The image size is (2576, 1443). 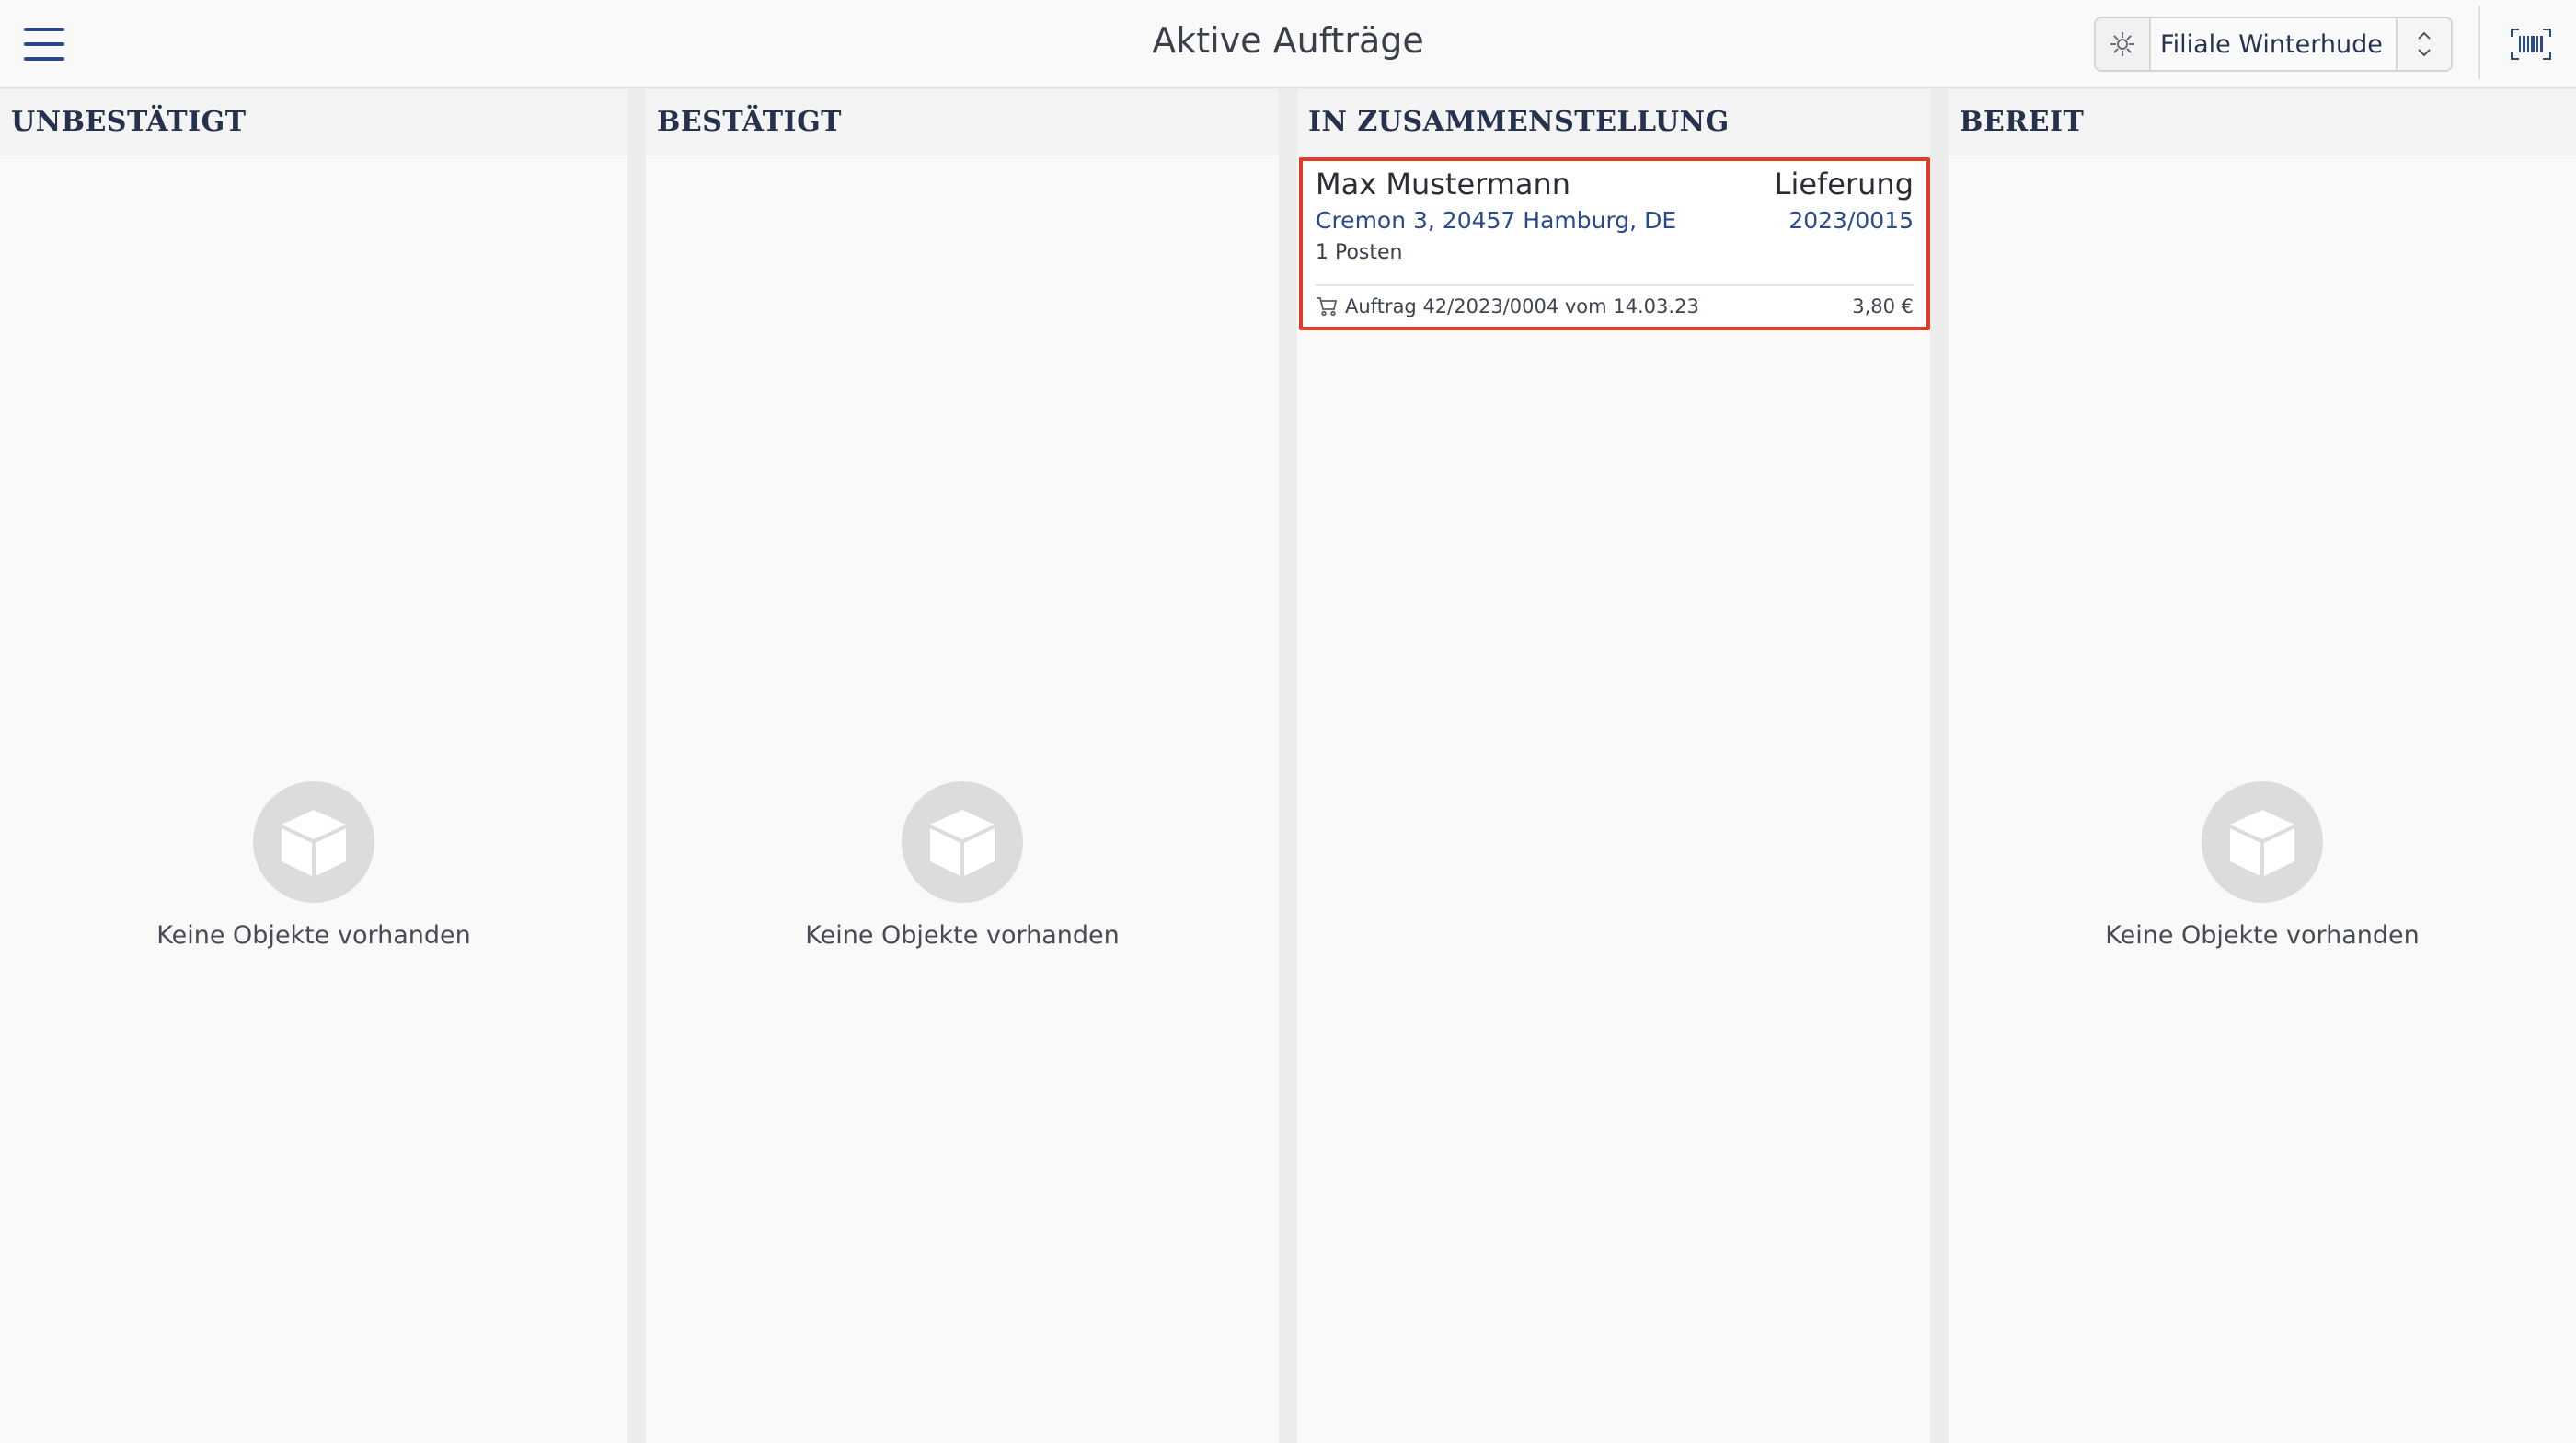 What do you see at coordinates (1613, 122) in the screenshot?
I see `column-title: IN ZUSAMMENSTELLUNG` at bounding box center [1613, 122].